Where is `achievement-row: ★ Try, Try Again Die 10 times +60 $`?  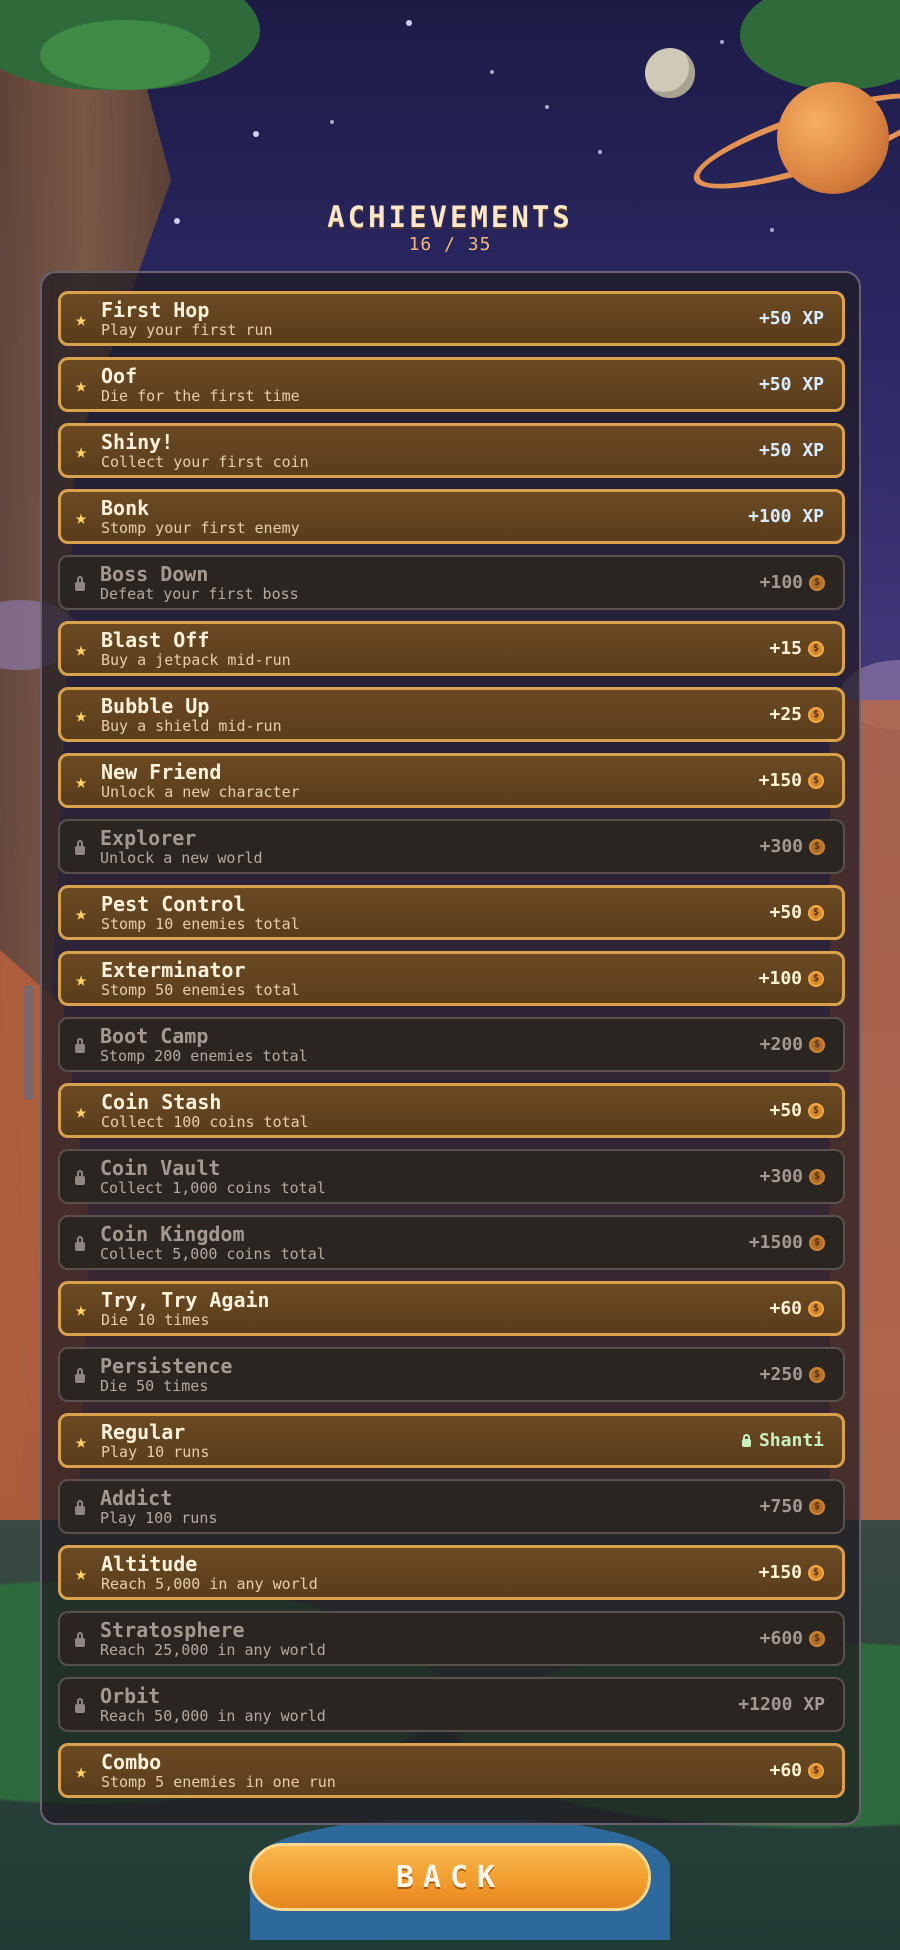
achievement-row: ★ Try, Try Again Die 10 times +60 $ is located at coordinates (451, 1308).